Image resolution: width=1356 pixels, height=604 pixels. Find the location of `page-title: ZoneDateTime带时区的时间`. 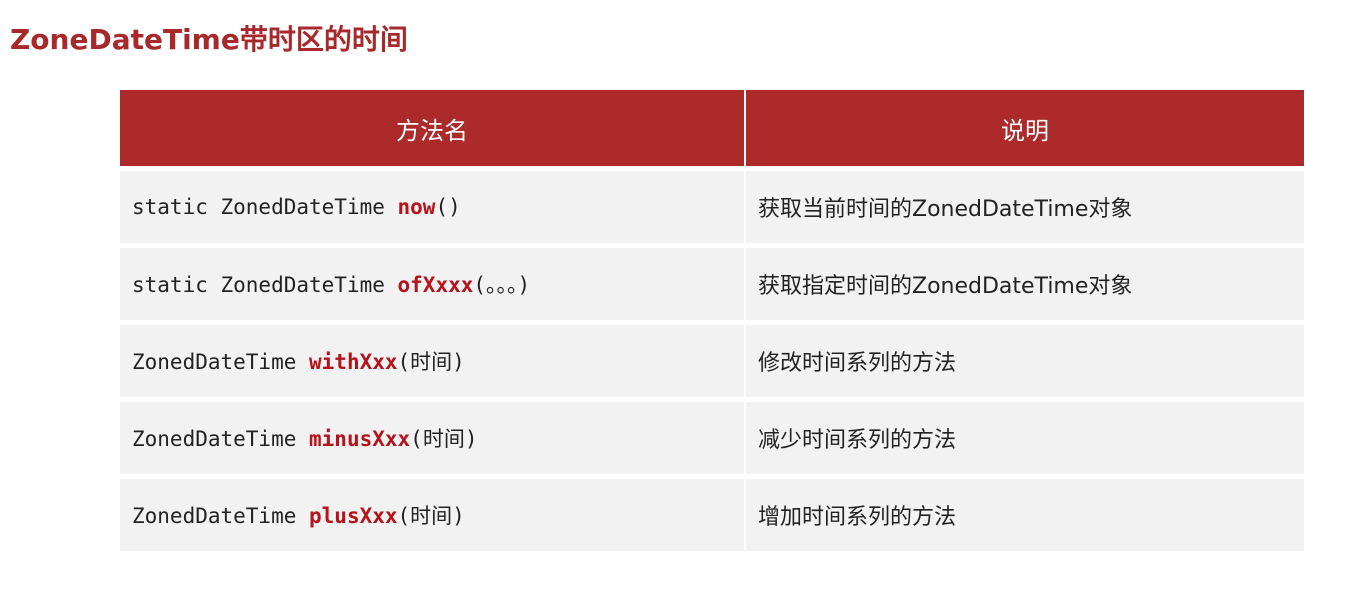

page-title: ZoneDateTime带时区的时间 is located at coordinates (209, 39).